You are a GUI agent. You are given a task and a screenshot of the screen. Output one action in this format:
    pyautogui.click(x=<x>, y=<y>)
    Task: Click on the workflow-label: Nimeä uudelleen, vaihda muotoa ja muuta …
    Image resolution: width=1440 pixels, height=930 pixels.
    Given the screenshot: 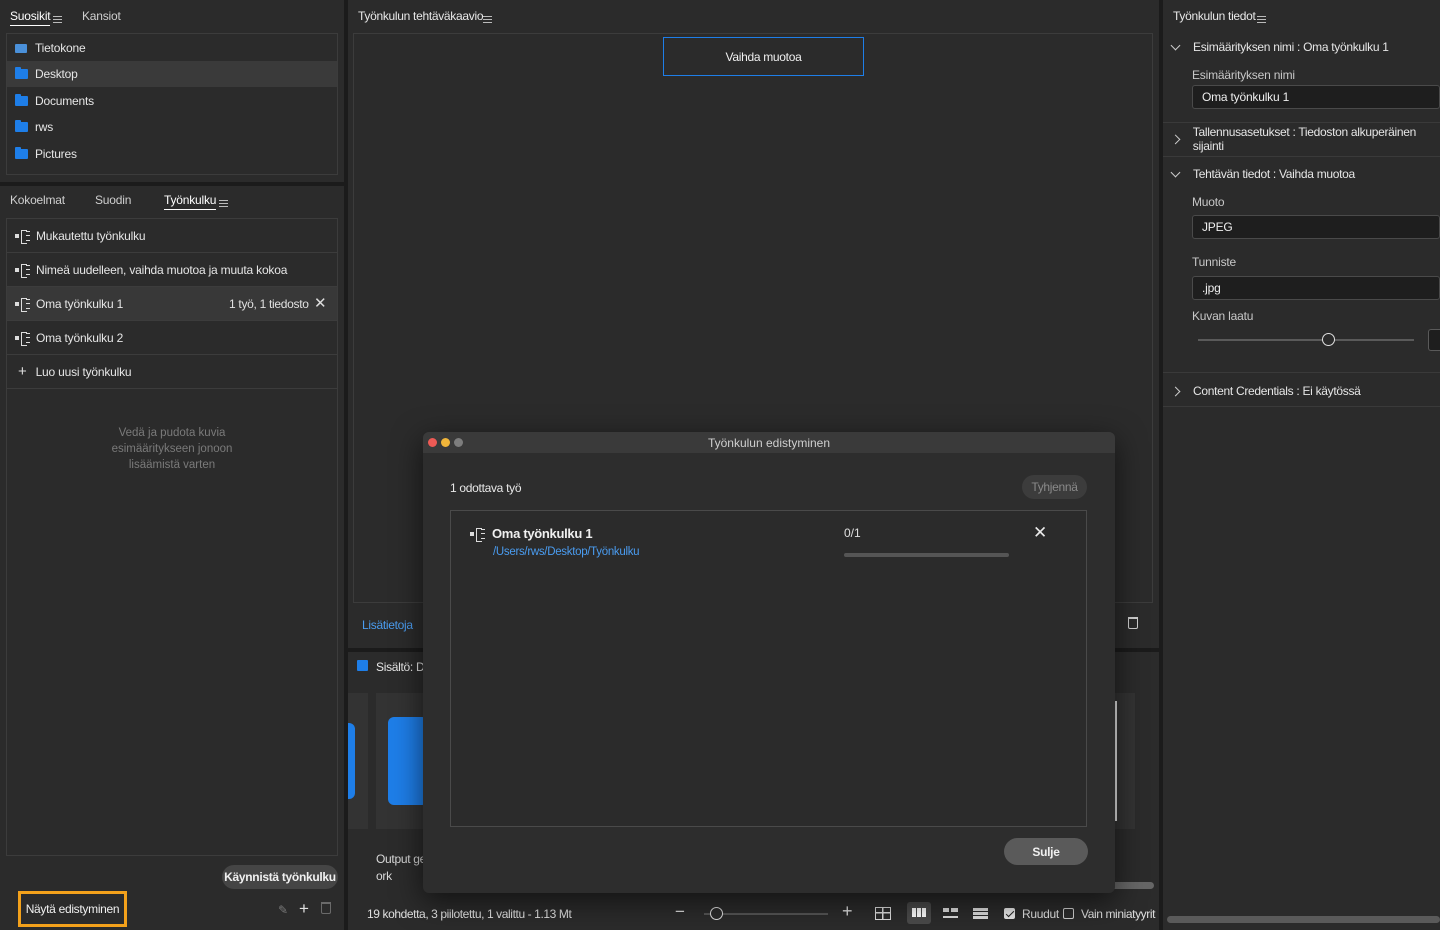 What is the action you would take?
    pyautogui.click(x=162, y=269)
    